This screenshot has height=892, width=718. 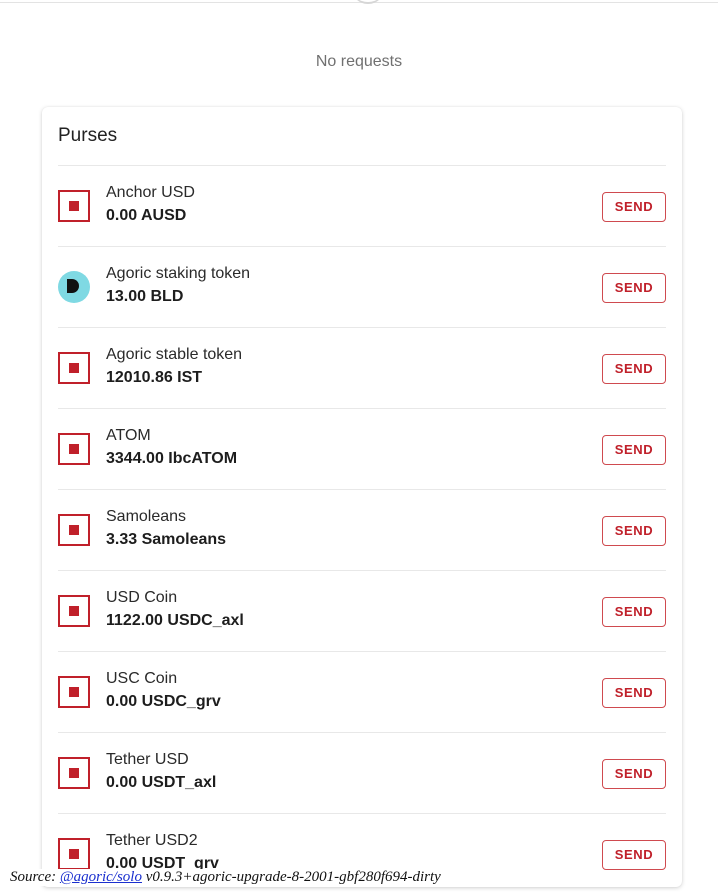 I want to click on source-prefix: Source:, so click(x=35, y=877).